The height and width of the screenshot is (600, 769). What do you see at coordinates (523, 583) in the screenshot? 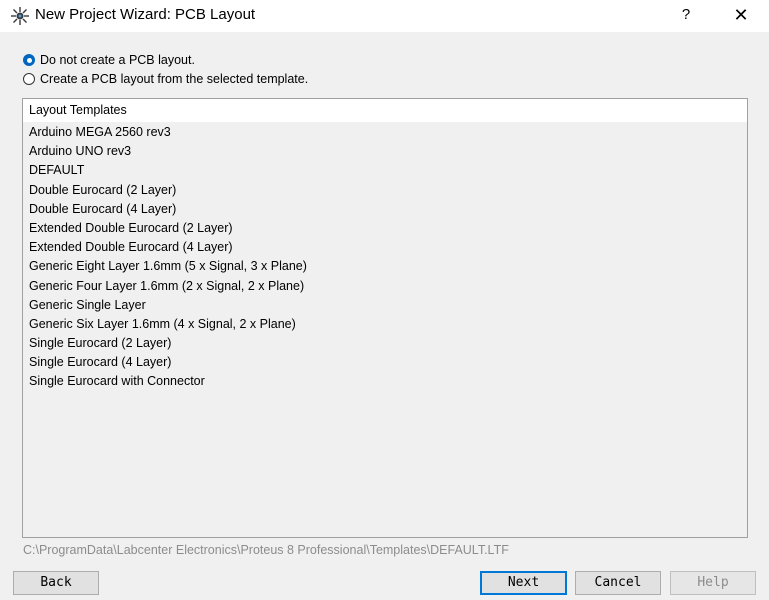
I see `next-button: Next` at bounding box center [523, 583].